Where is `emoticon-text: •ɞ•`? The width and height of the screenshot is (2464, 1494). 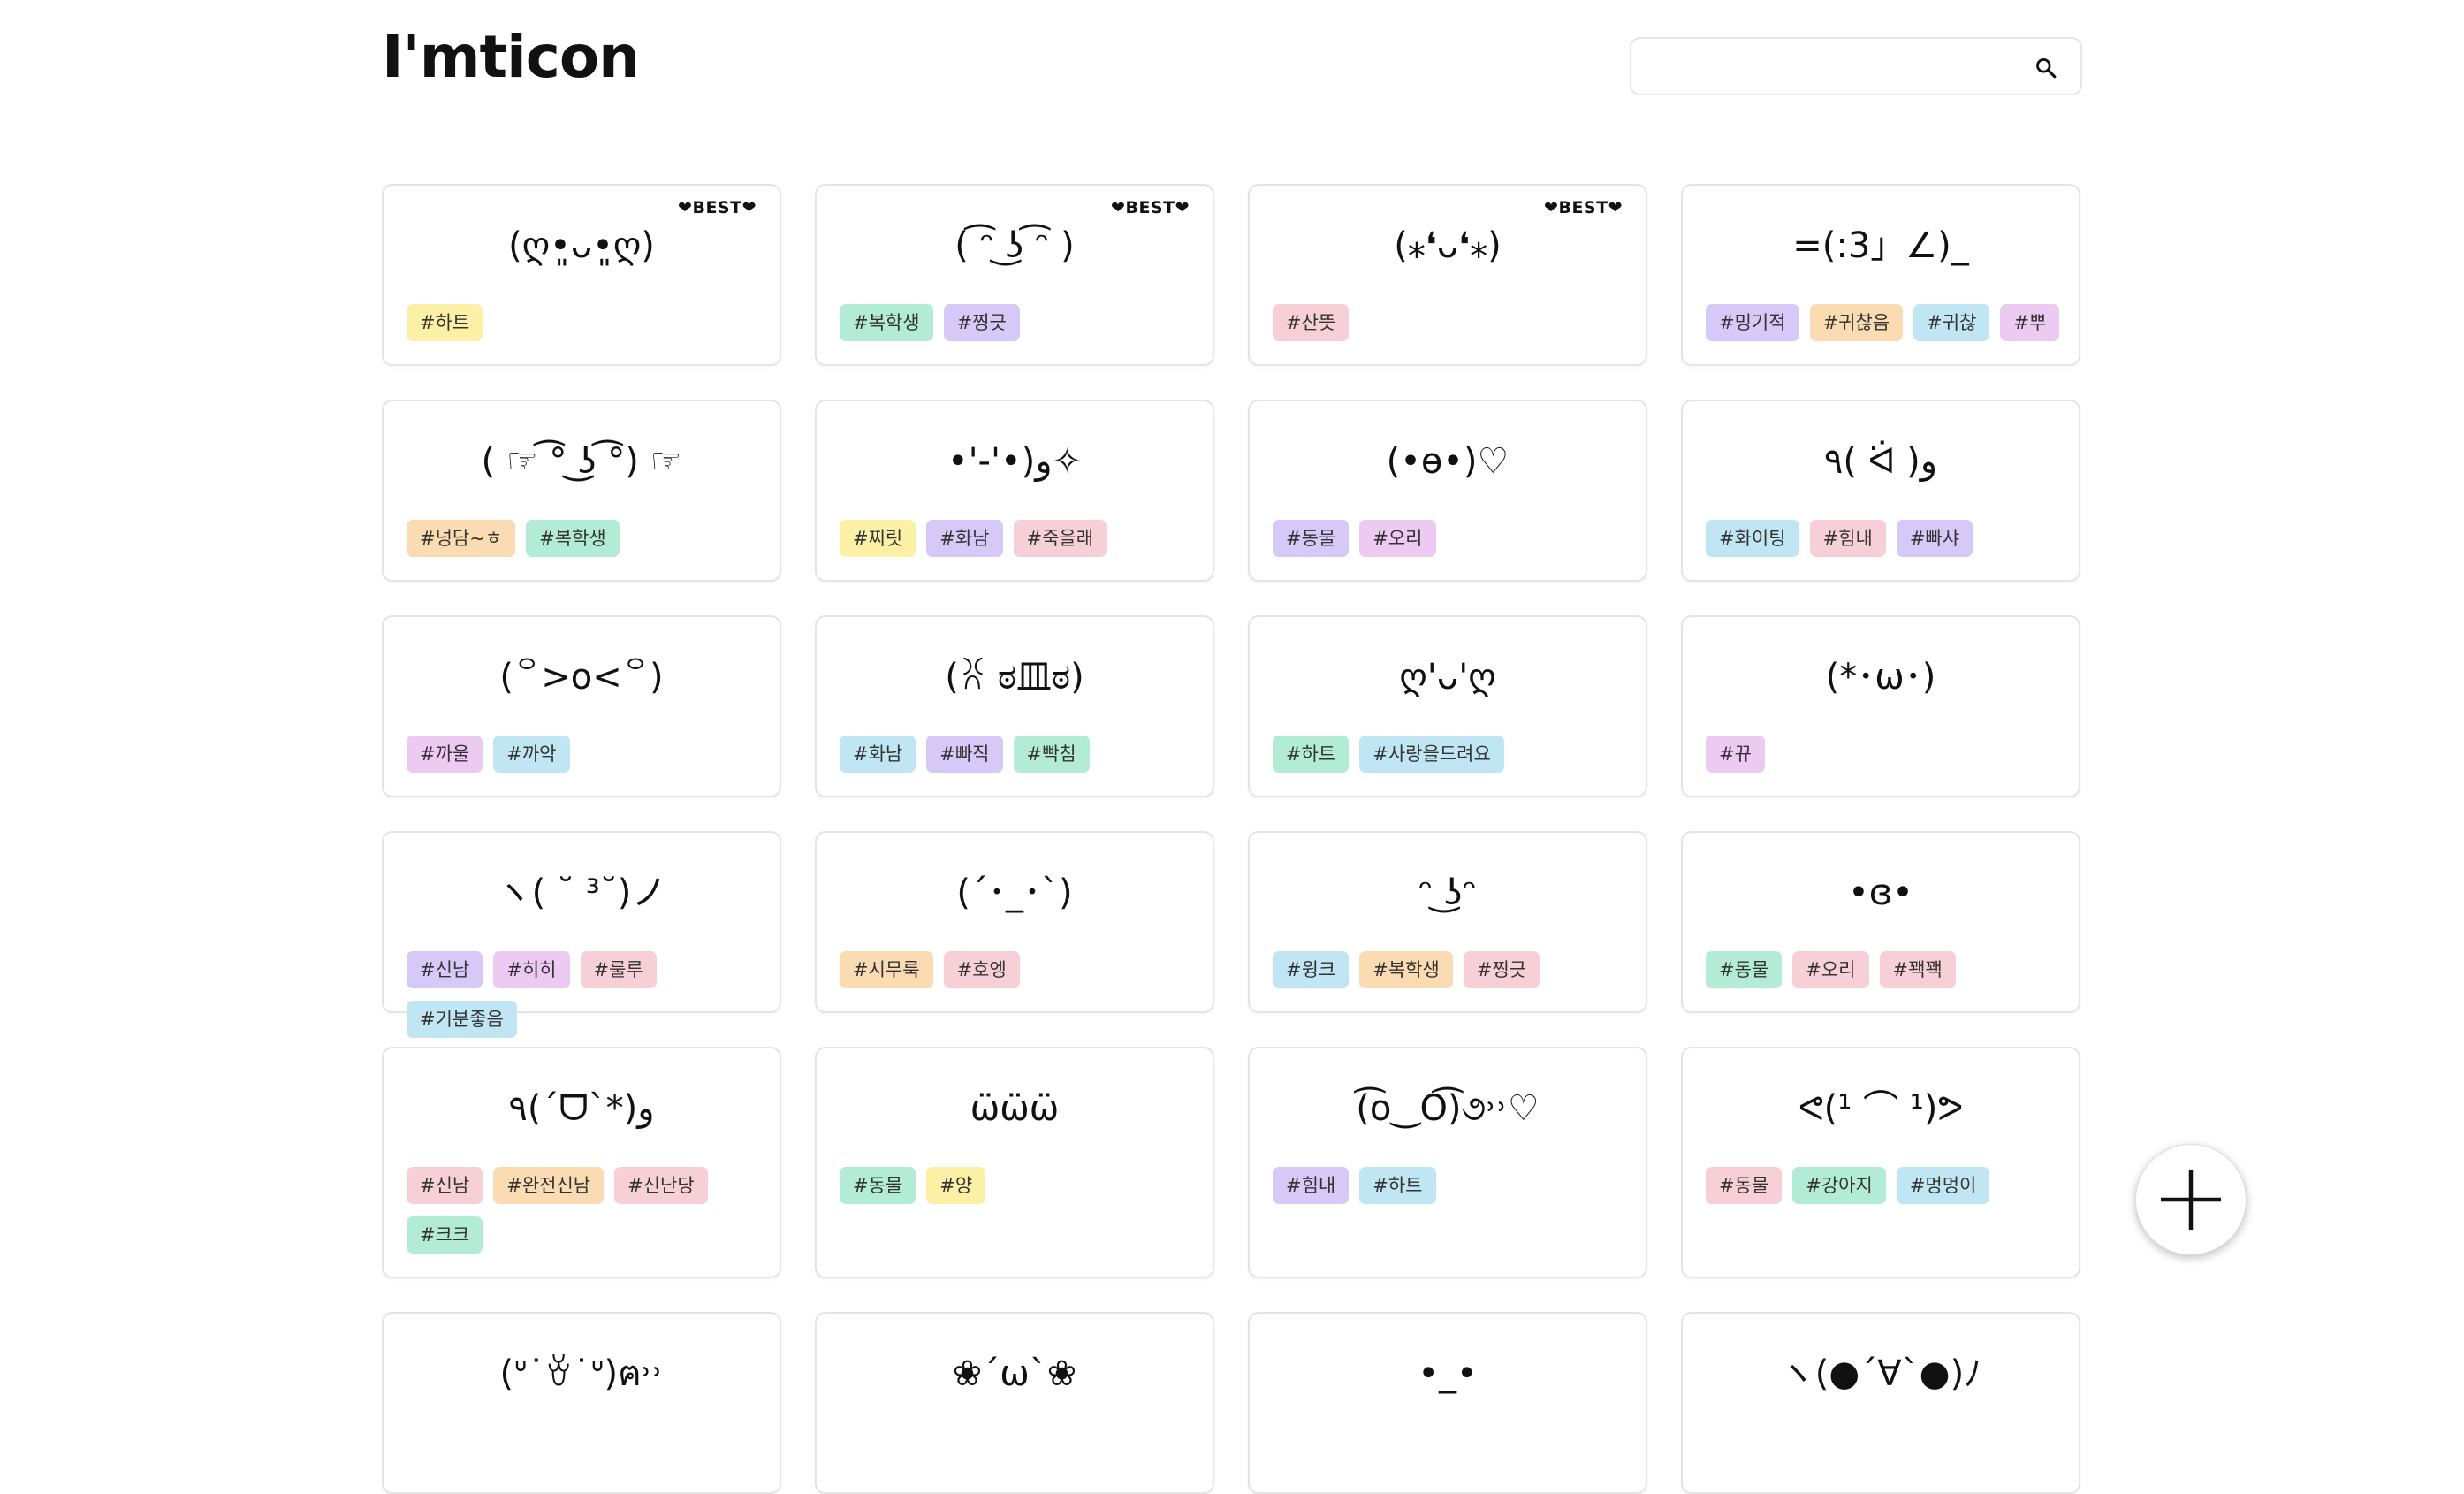 emoticon-text: •ɞ• is located at coordinates (1881, 893).